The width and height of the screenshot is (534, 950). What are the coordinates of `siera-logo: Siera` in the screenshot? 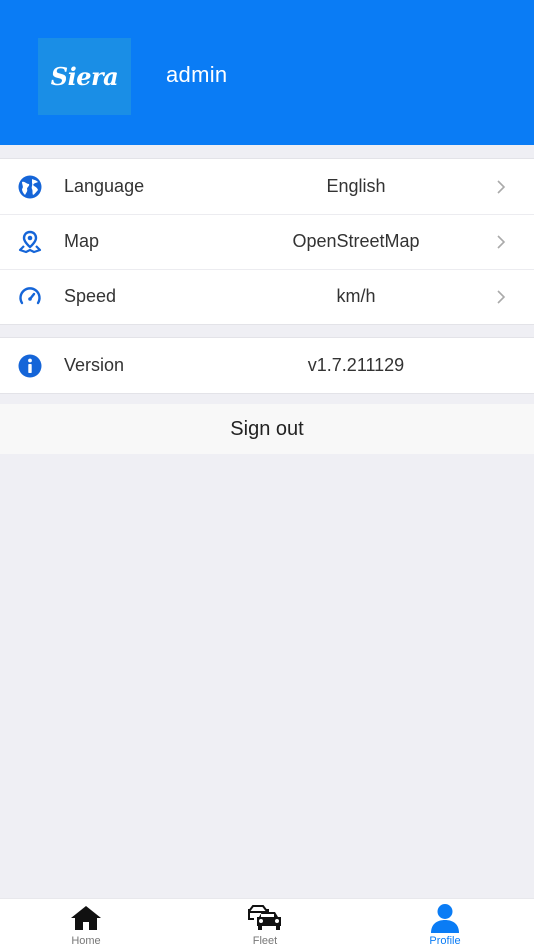 It's located at (84, 76).